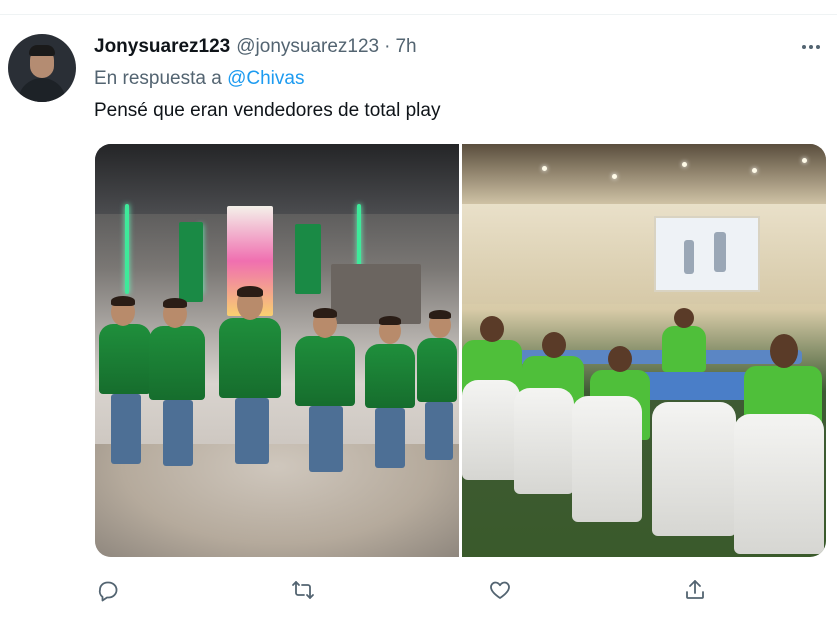  Describe the element at coordinates (644, 254) in the screenshot. I see `room-wall` at that location.